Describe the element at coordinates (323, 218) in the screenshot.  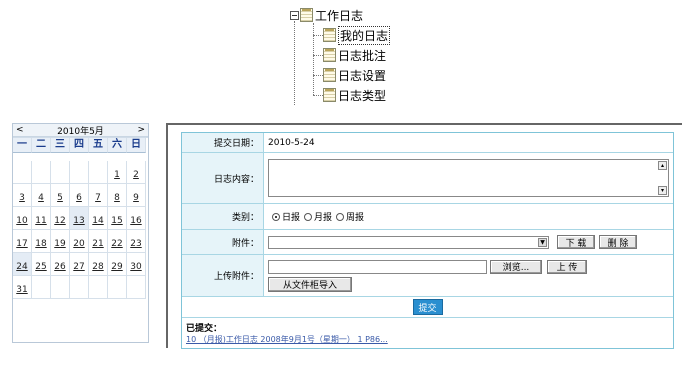
I see `radio-monthly-label: 月报` at that location.